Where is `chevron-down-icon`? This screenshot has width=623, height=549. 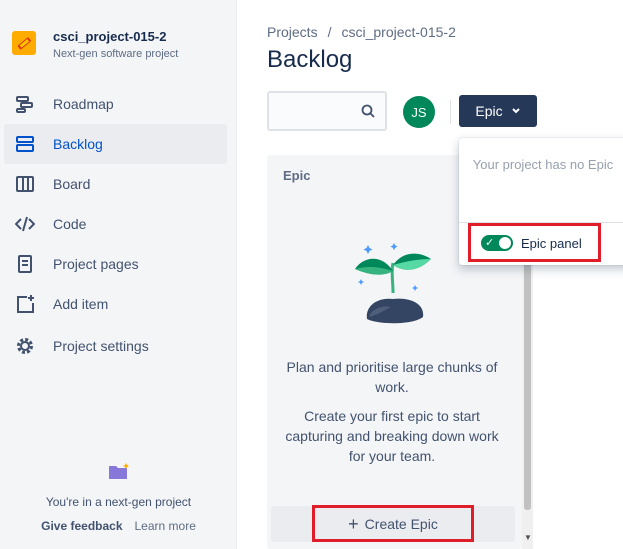 chevron-down-icon is located at coordinates (516, 111).